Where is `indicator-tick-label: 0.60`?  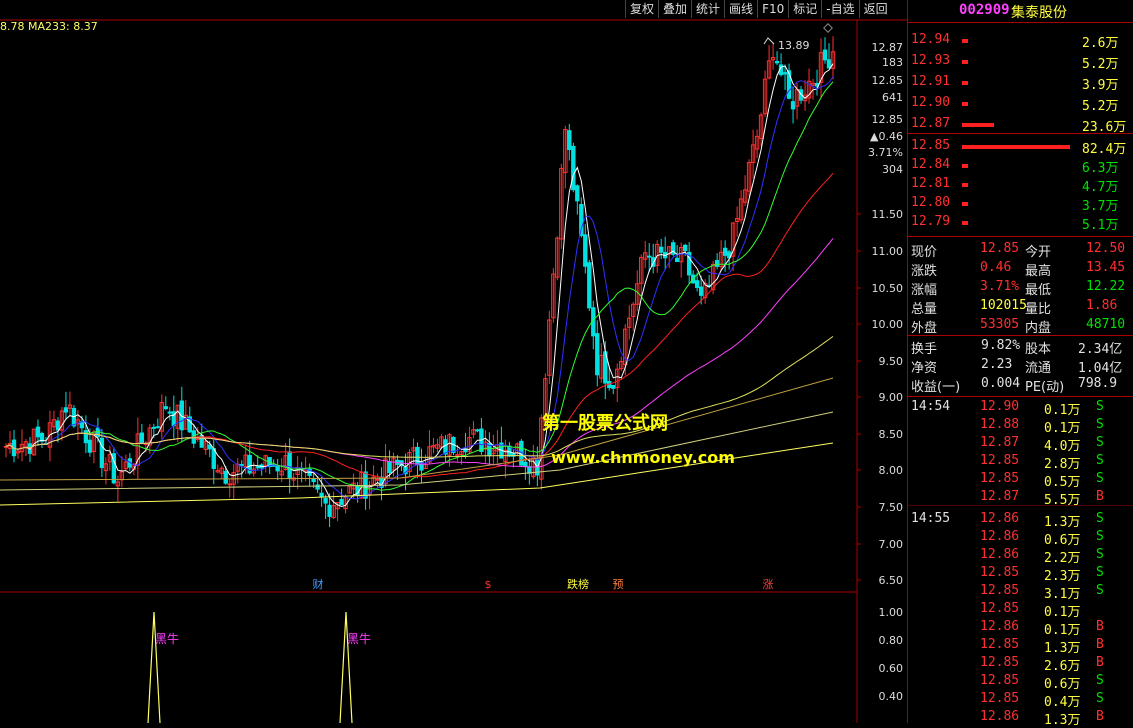
indicator-tick-label: 0.60 is located at coordinates (891, 668).